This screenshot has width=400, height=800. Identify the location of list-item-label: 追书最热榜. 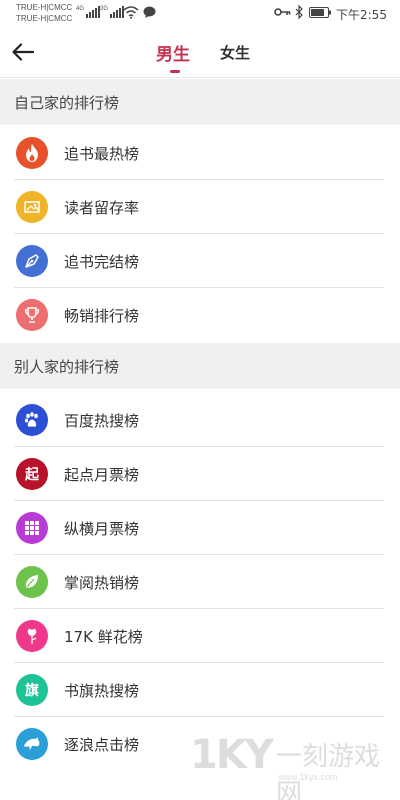
(102, 154).